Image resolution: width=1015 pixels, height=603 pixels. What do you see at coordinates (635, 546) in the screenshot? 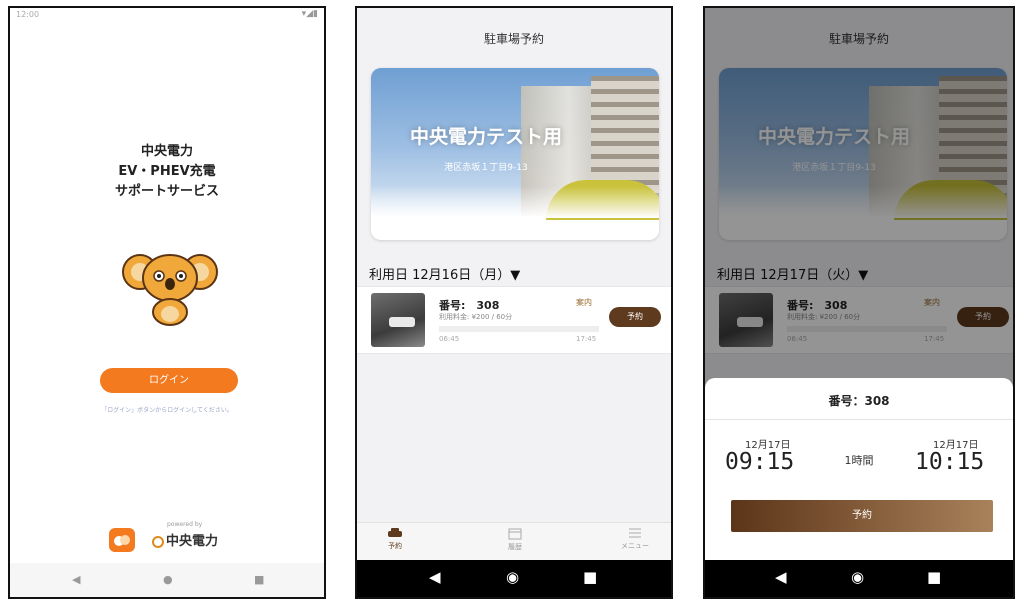
I see `tab-menu-label: メニュー` at bounding box center [635, 546].